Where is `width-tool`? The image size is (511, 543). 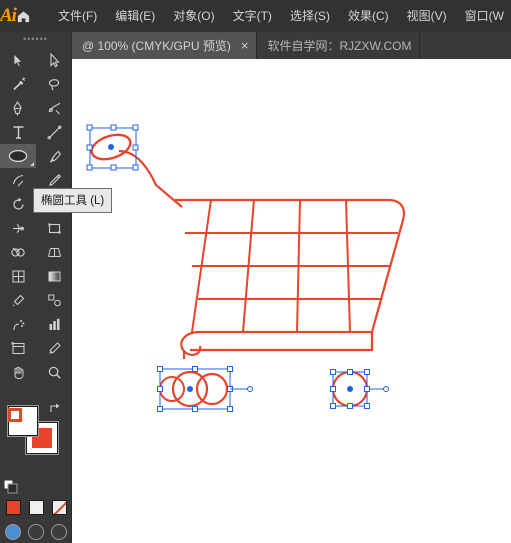 width-tool is located at coordinates (18, 228).